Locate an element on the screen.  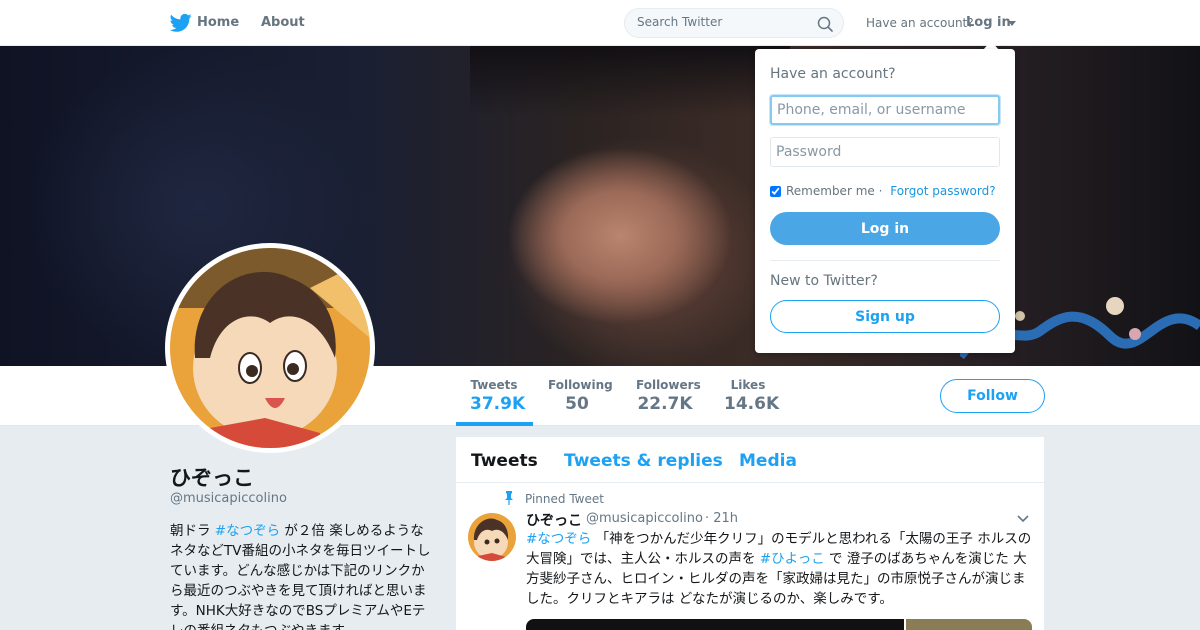
stat-value: 50 is located at coordinates (577, 404).